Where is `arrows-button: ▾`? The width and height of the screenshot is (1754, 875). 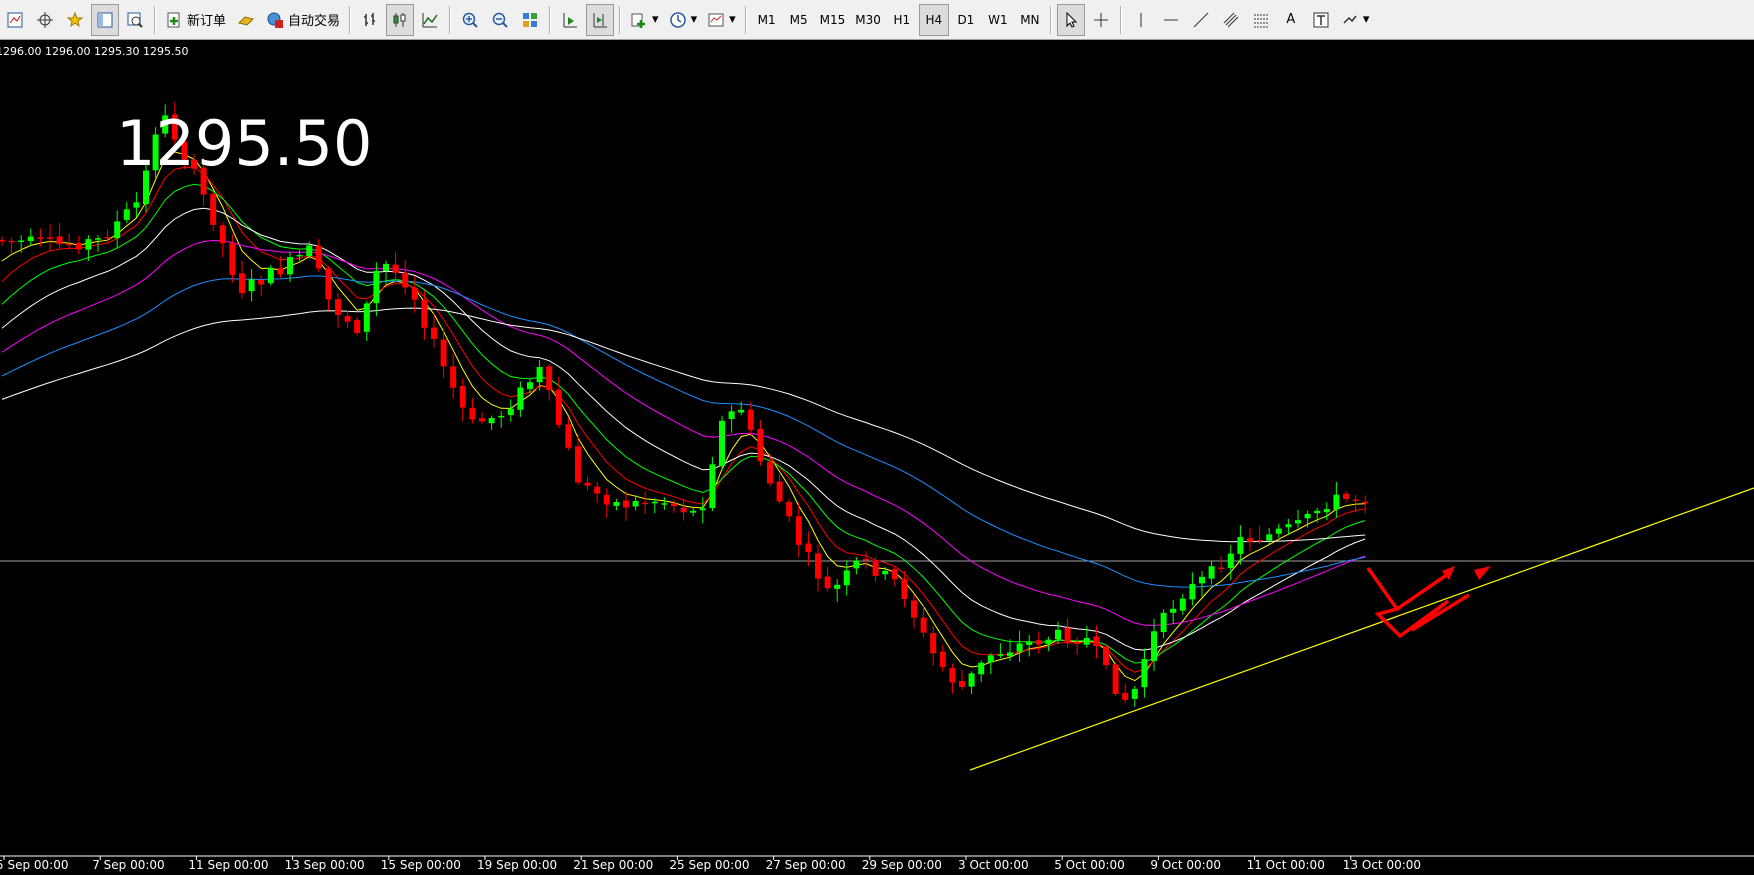
arrows-button: ▾ is located at coordinates (1355, 20).